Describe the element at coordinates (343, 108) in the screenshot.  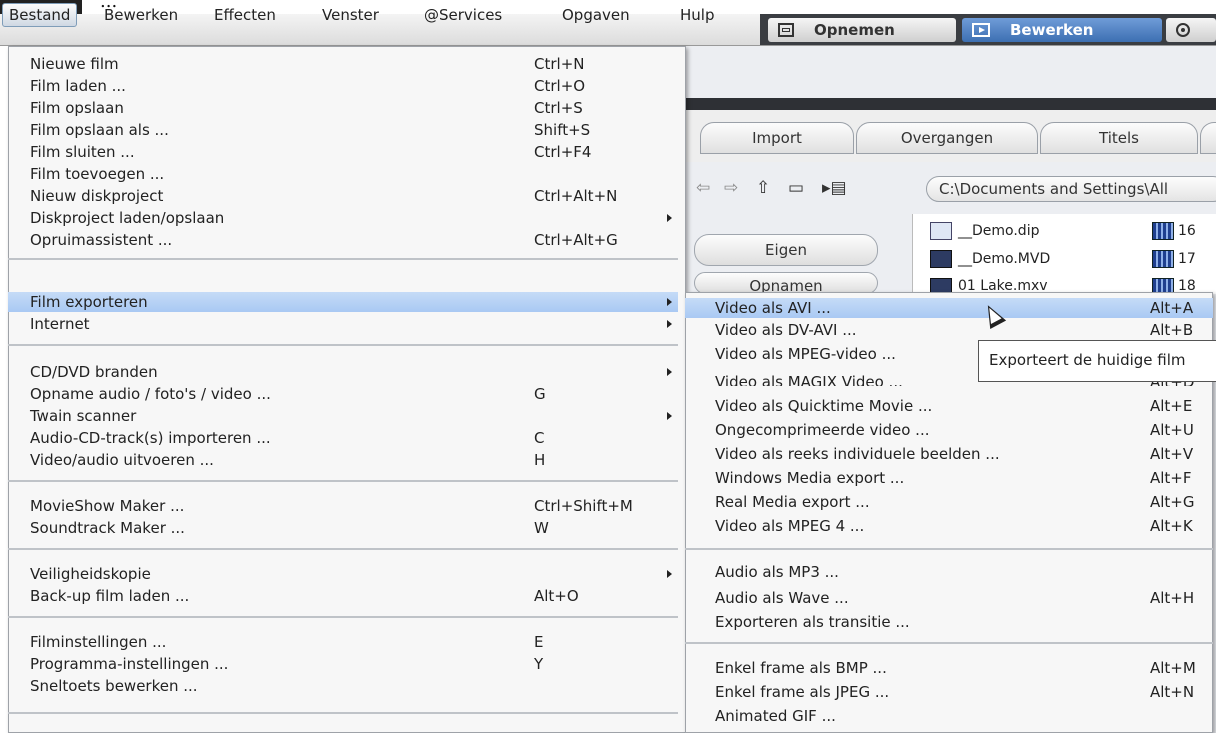
I see `menu-item-film-opslaan: Film opslaan Ctrl+S` at that location.